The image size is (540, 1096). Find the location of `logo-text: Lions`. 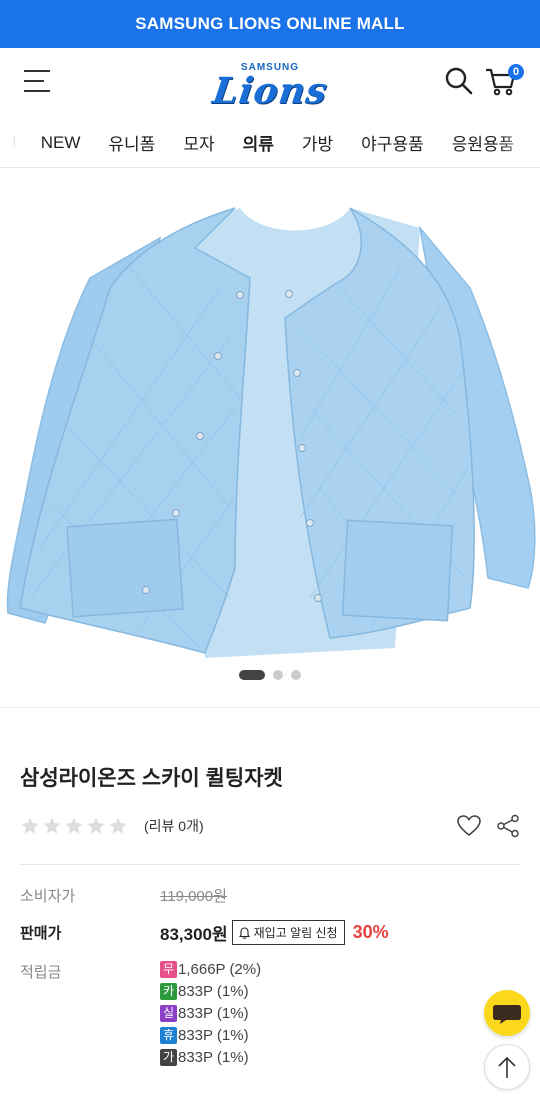

logo-text: Lions is located at coordinates (270, 90).